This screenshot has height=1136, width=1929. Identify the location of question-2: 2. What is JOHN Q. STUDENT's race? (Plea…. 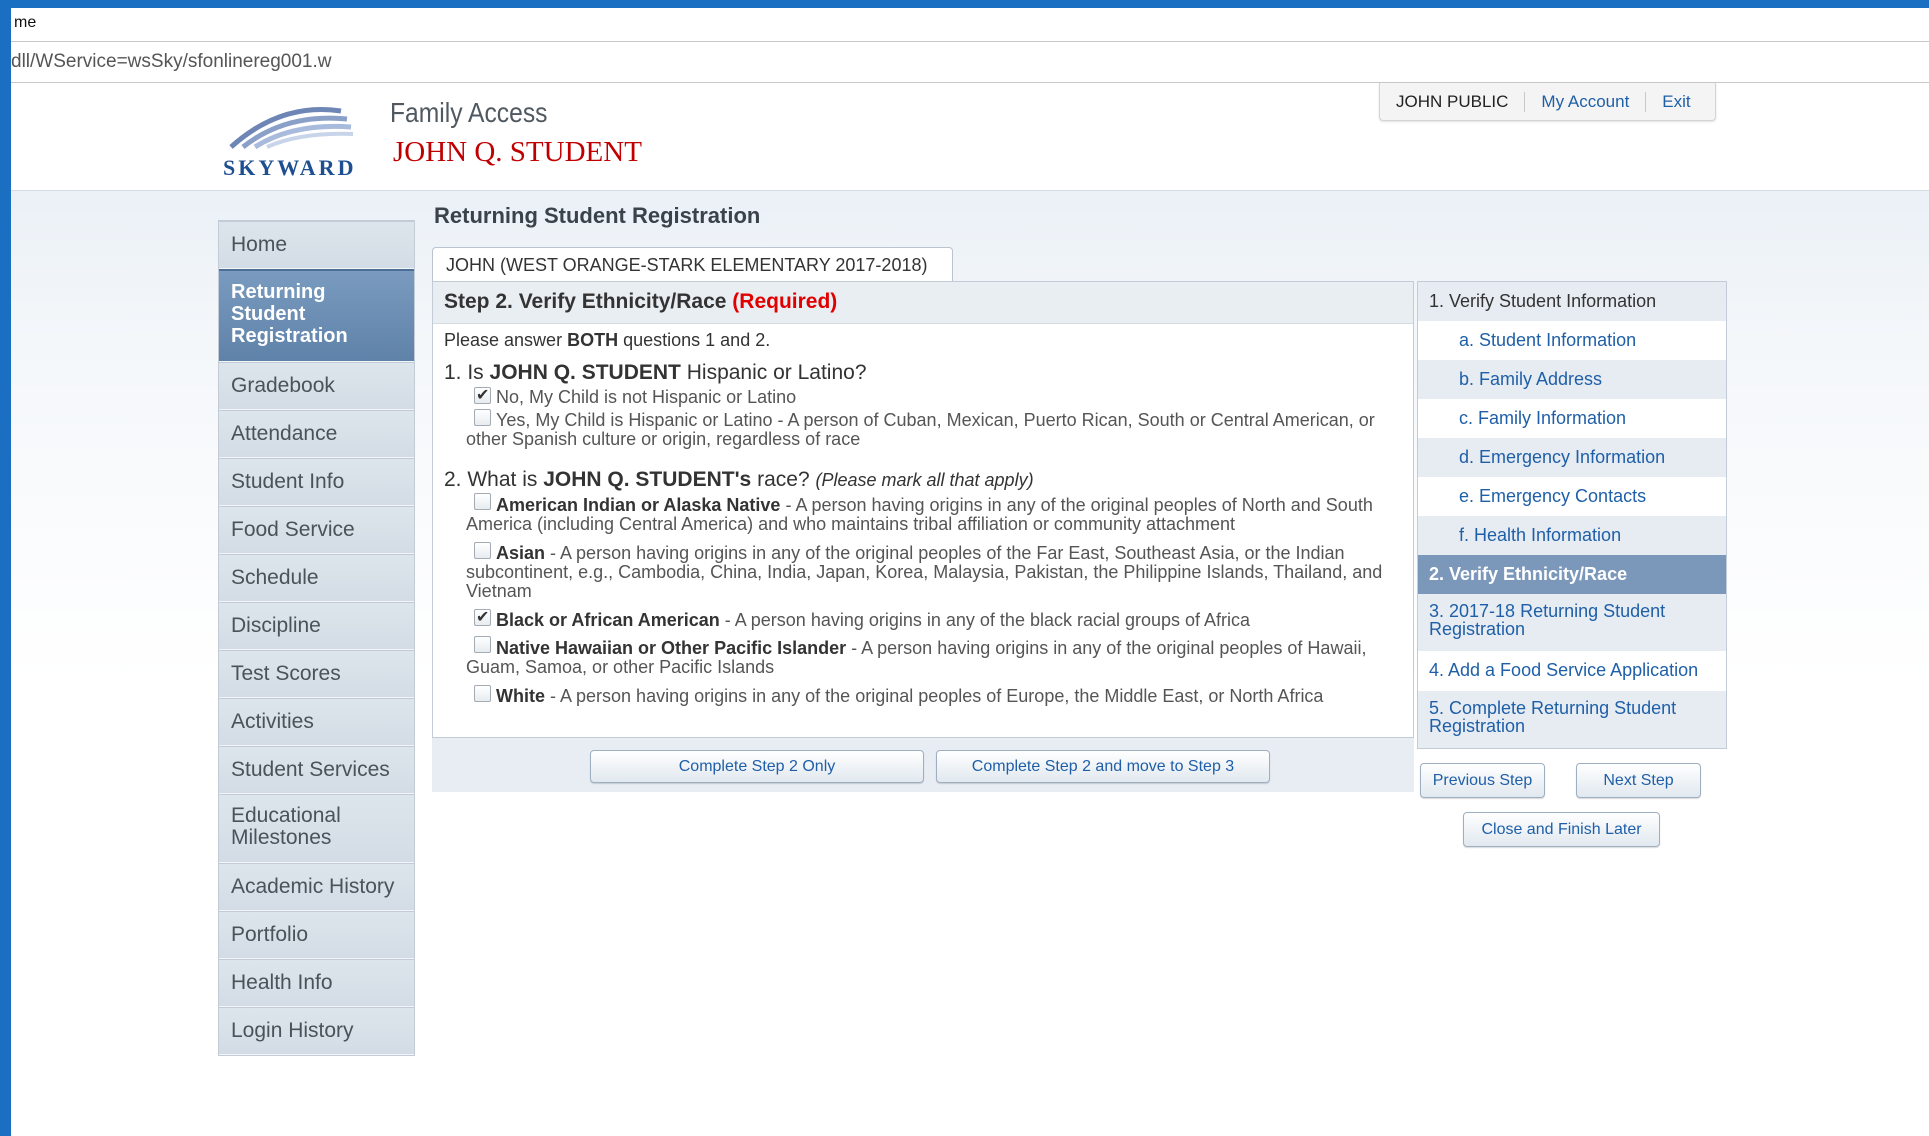
(739, 480).